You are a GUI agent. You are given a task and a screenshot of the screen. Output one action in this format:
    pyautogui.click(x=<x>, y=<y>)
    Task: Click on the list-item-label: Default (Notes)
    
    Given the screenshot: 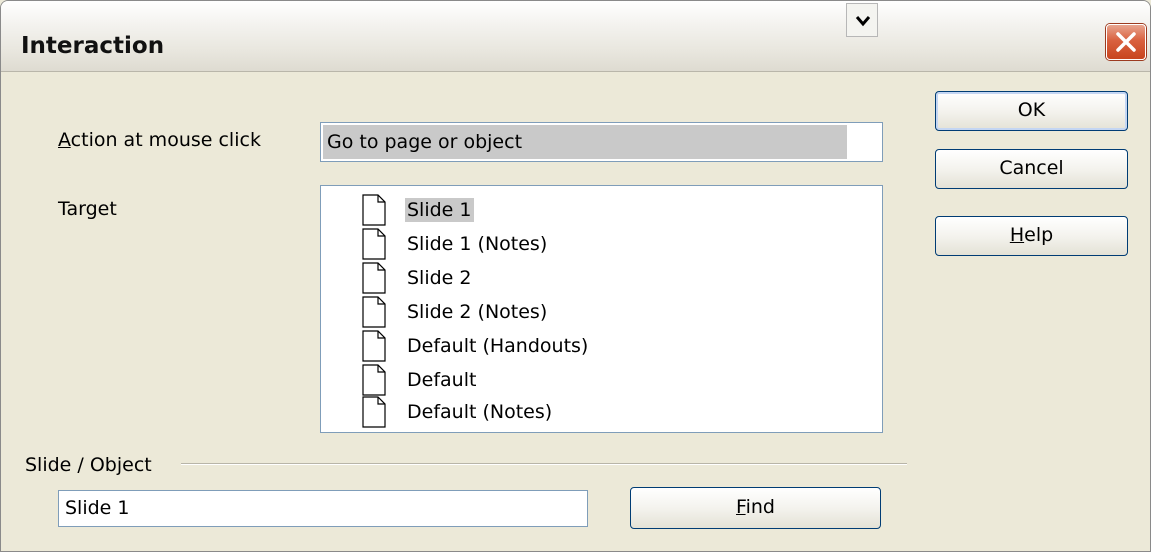 What is the action you would take?
    pyautogui.click(x=480, y=412)
    